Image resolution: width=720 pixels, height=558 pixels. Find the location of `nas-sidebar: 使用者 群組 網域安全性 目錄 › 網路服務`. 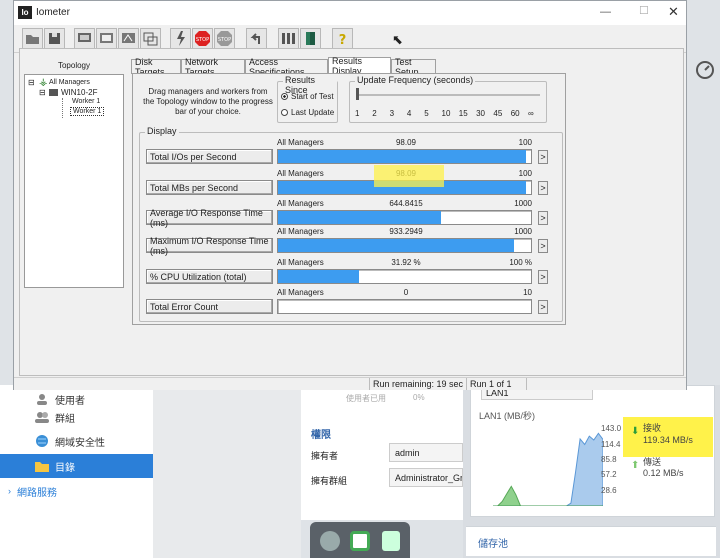

nas-sidebar: 使用者 群組 網域安全性 目錄 › 網路服務 is located at coordinates (76, 471).